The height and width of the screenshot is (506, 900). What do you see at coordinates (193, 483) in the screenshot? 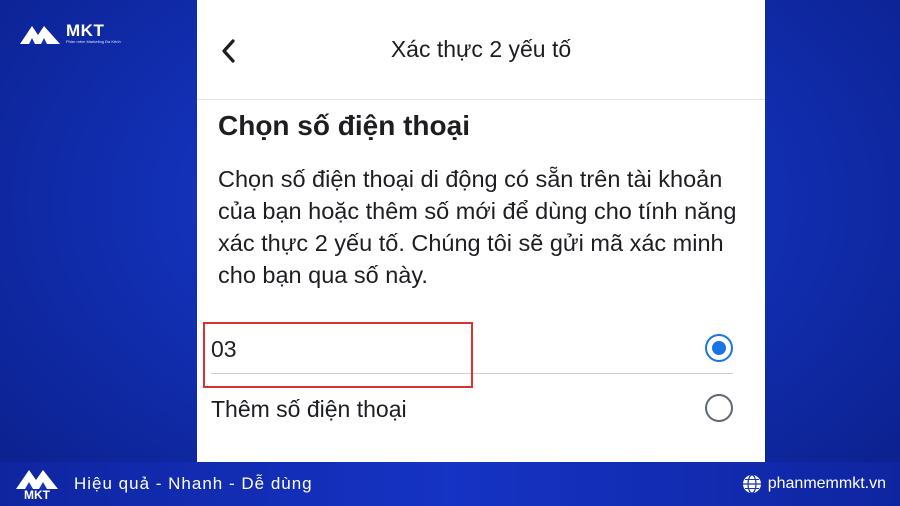
I see `slogan: Hiệu quả - Nhanh - Dễ dùng` at bounding box center [193, 483].